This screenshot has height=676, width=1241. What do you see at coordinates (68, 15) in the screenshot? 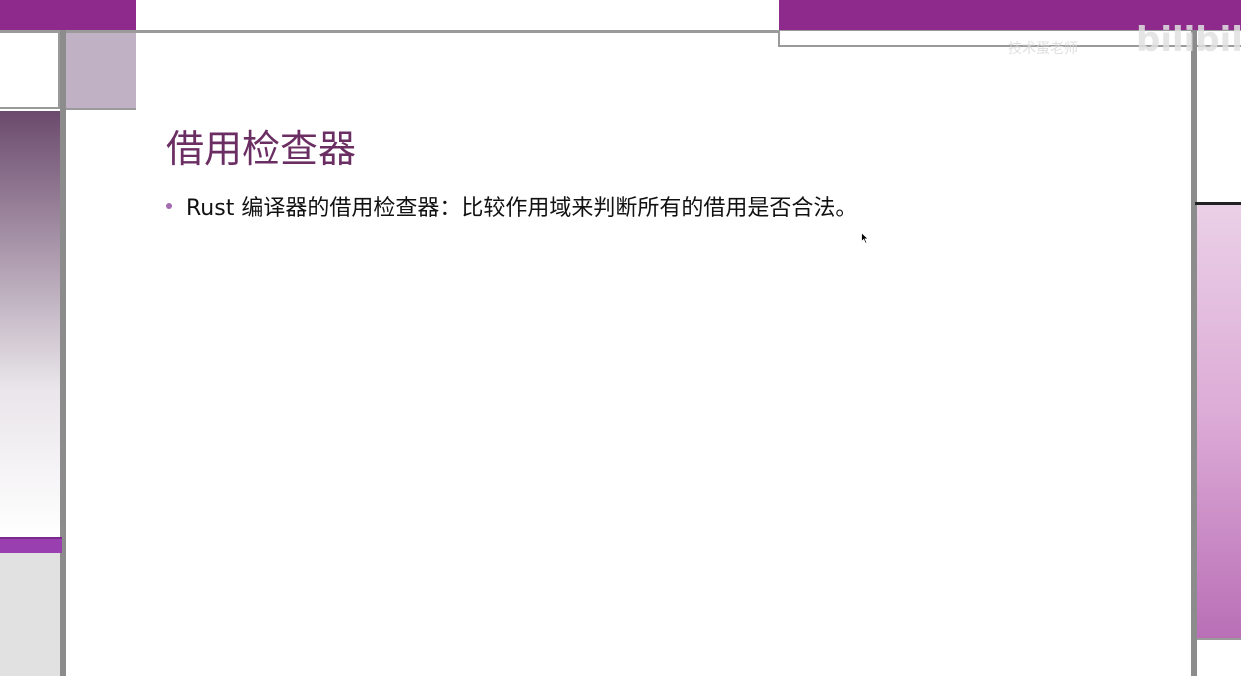
I see `top-left-accent-bar` at bounding box center [68, 15].